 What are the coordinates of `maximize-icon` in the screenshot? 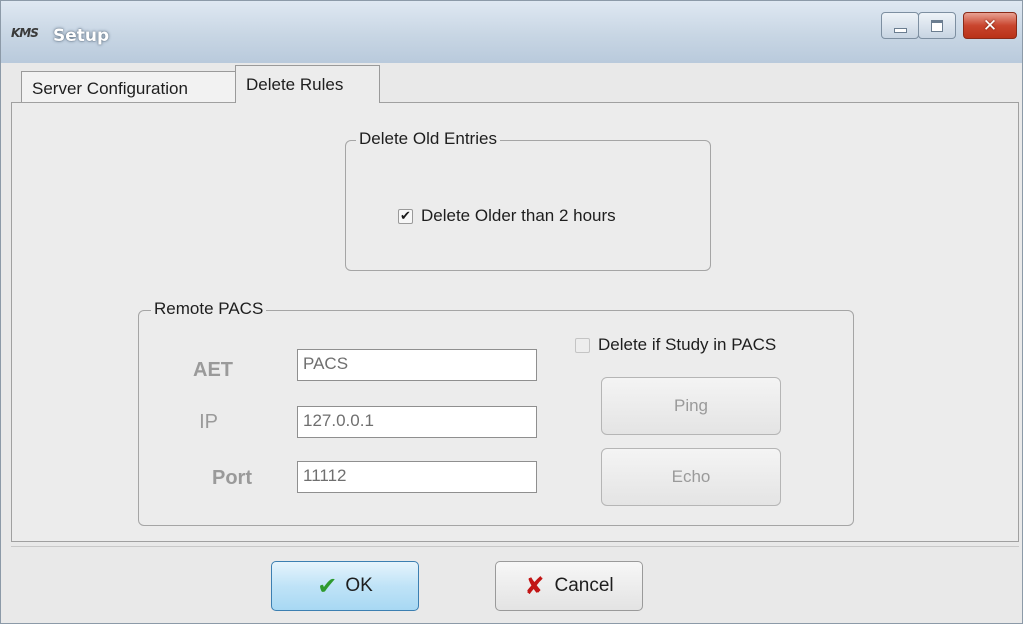 It's located at (937, 25).